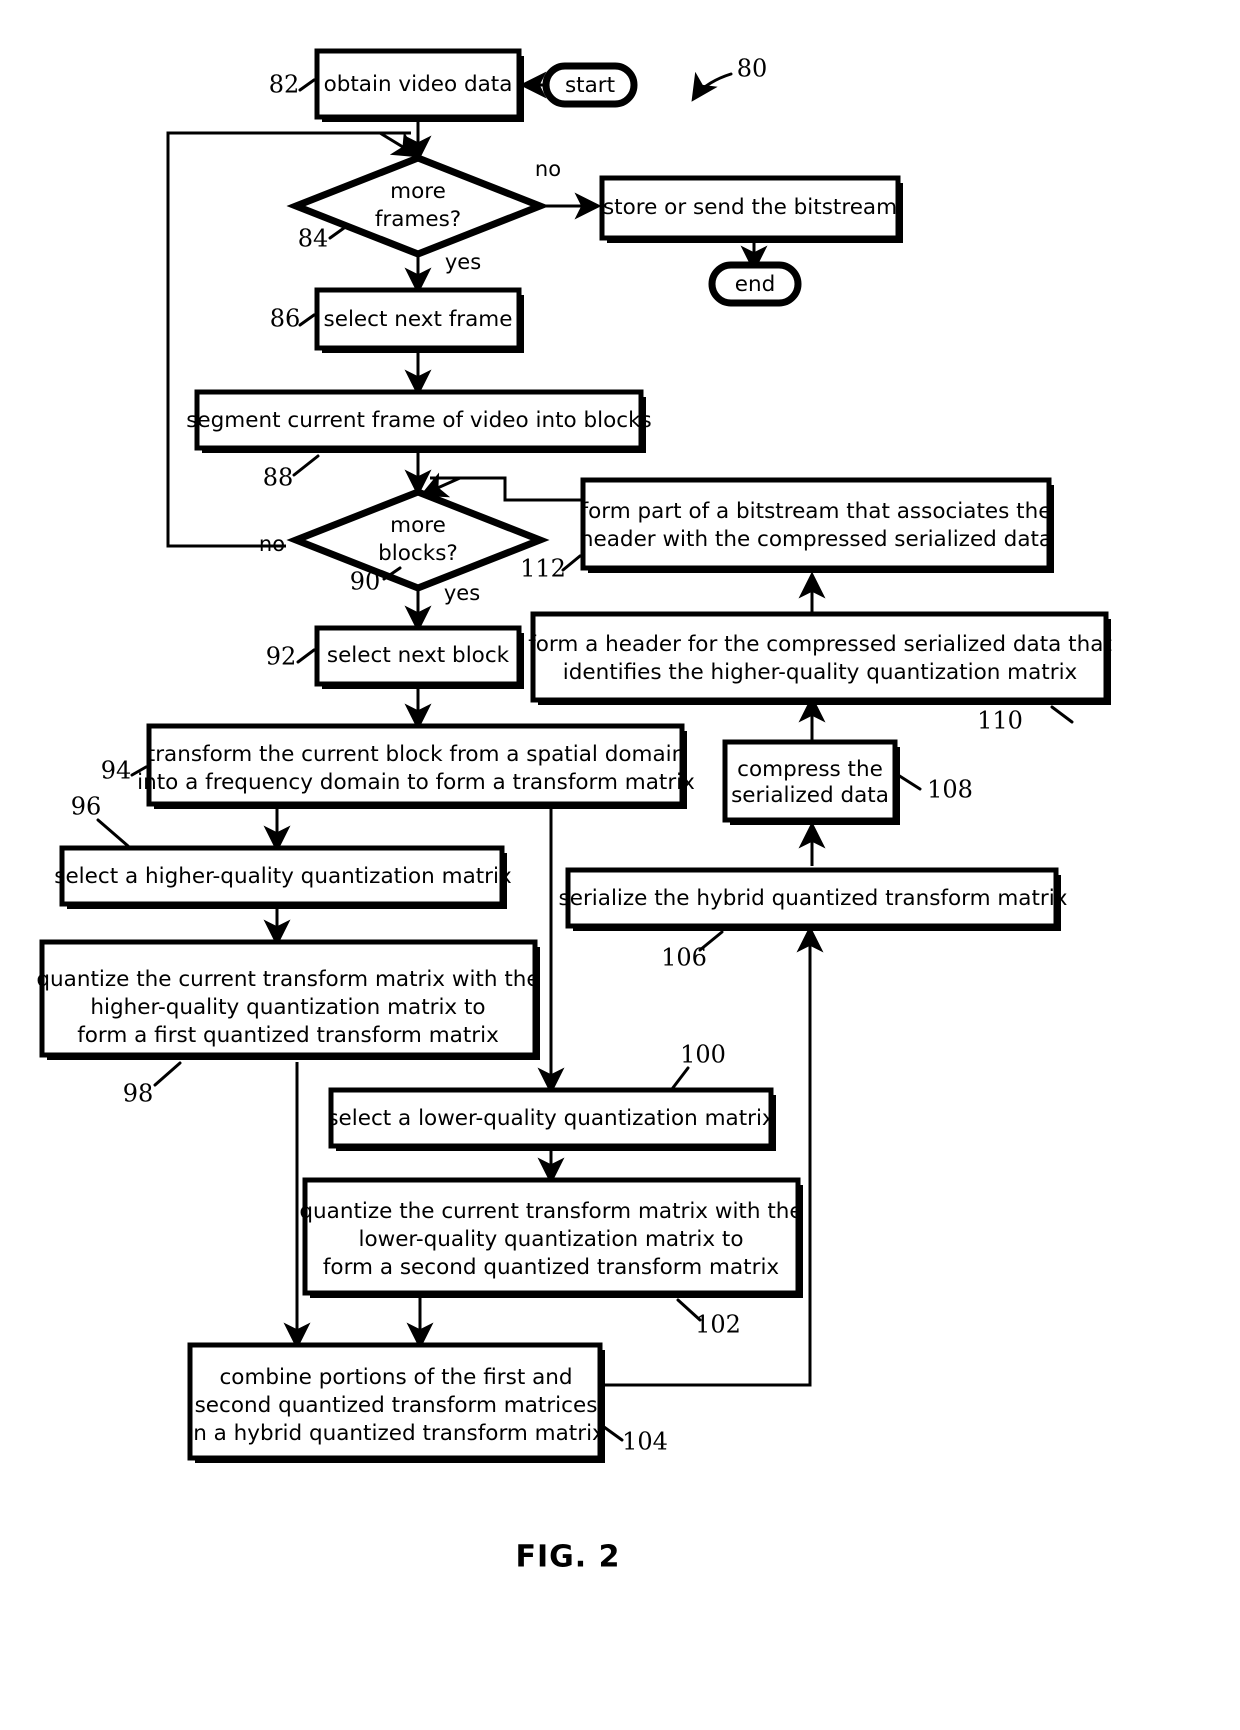  Describe the element at coordinates (287, 1007) in the screenshot. I see `node-text-quantize-high-2: higher-quality quantization matrix to` at that location.